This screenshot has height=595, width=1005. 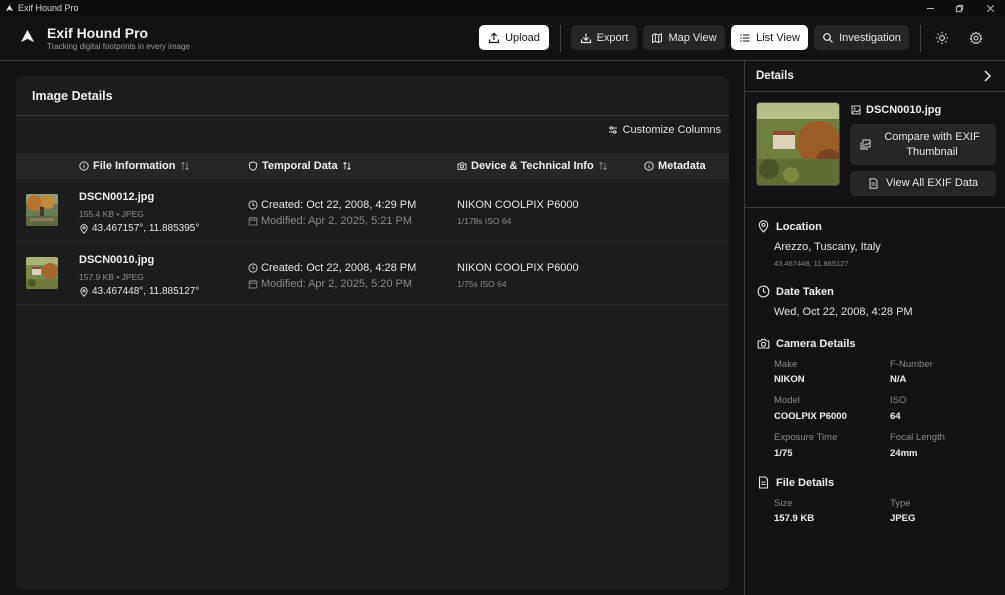 I want to click on location-coordinates: 43.467448, 11.885127, so click(x=811, y=263).